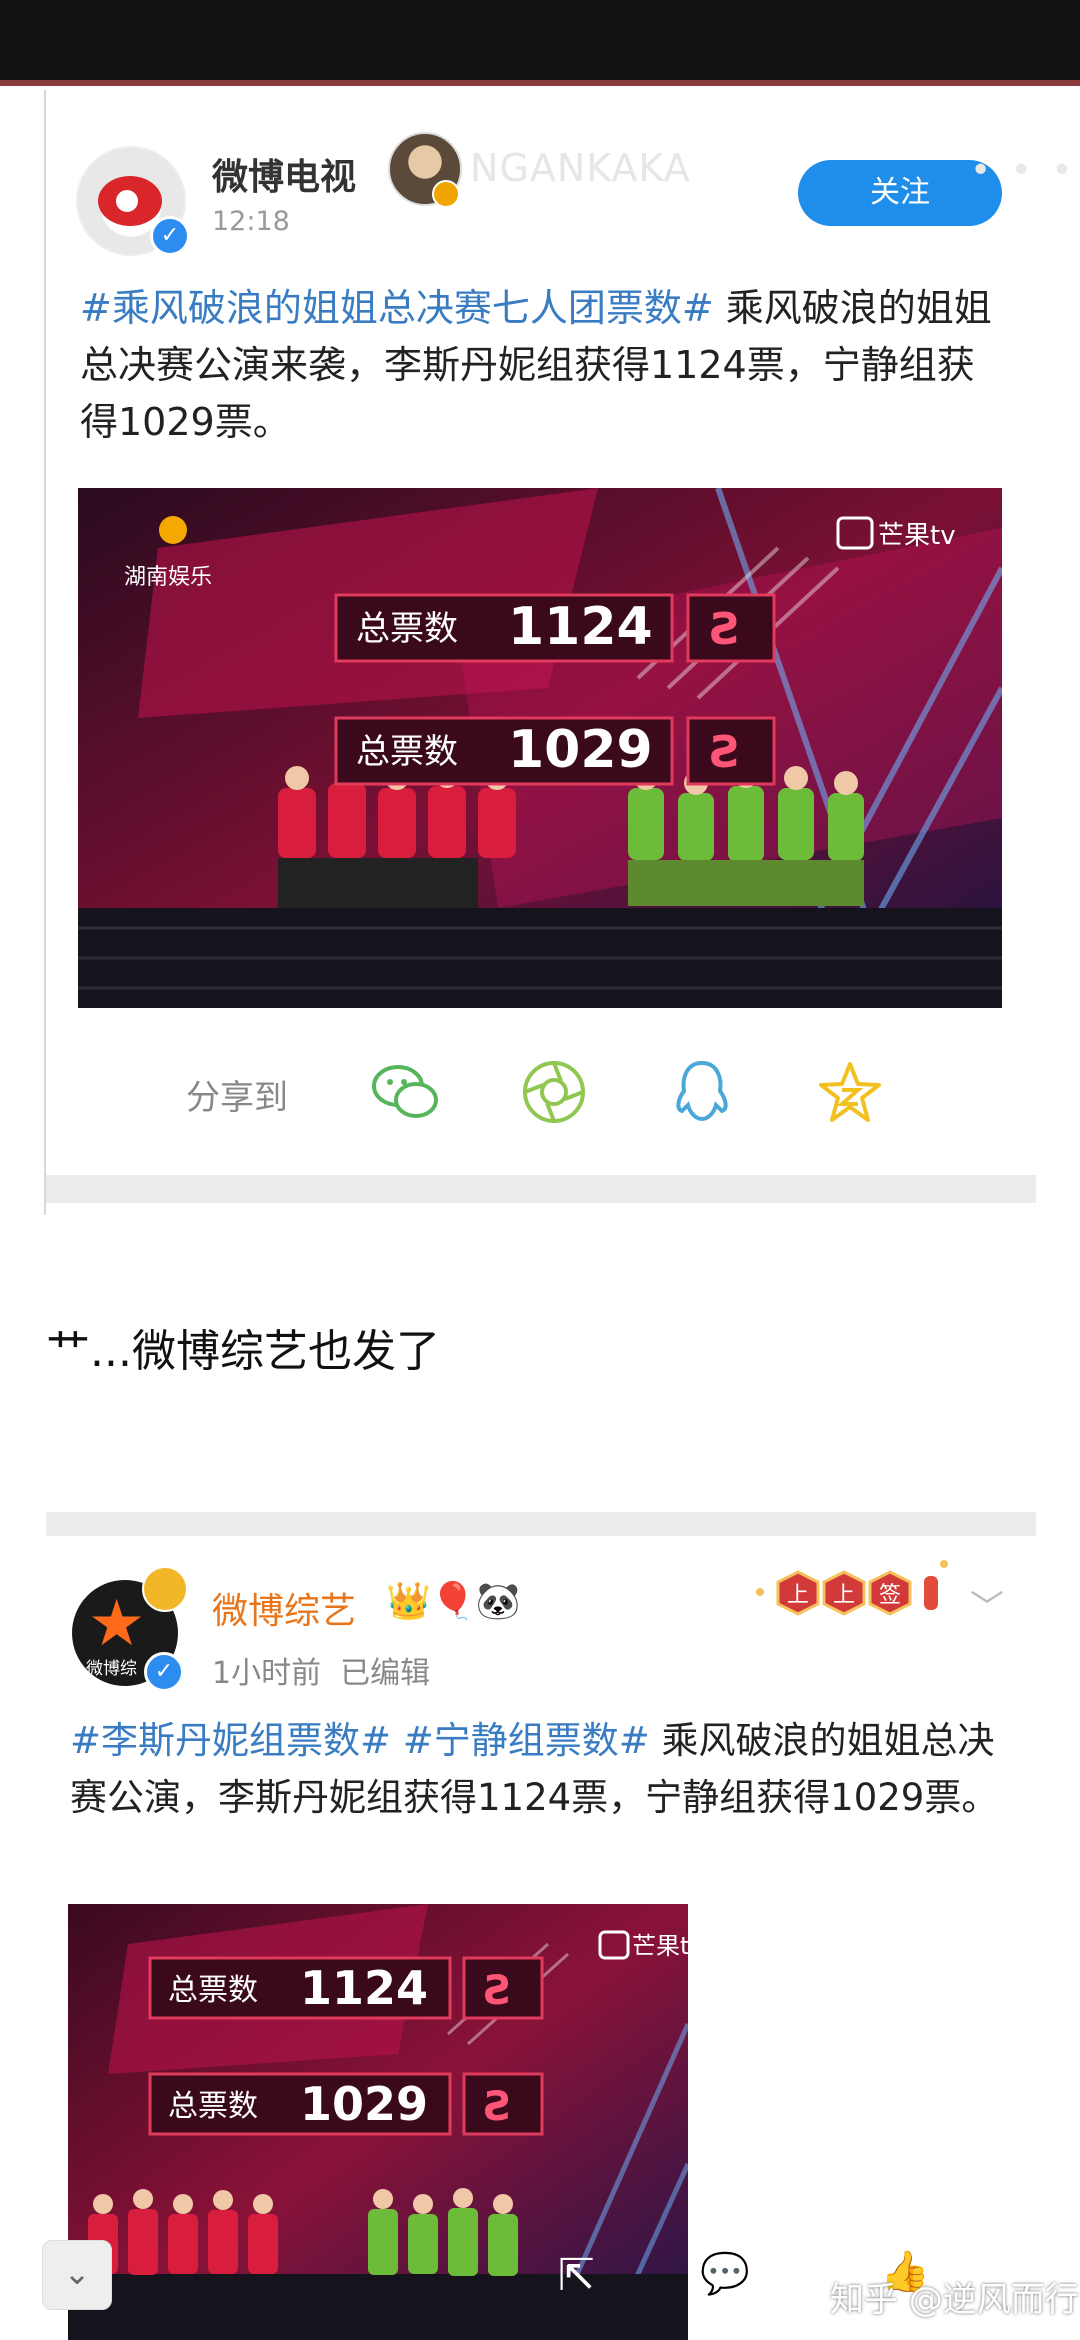  What do you see at coordinates (702, 1092) in the screenshot?
I see `qq-icon` at bounding box center [702, 1092].